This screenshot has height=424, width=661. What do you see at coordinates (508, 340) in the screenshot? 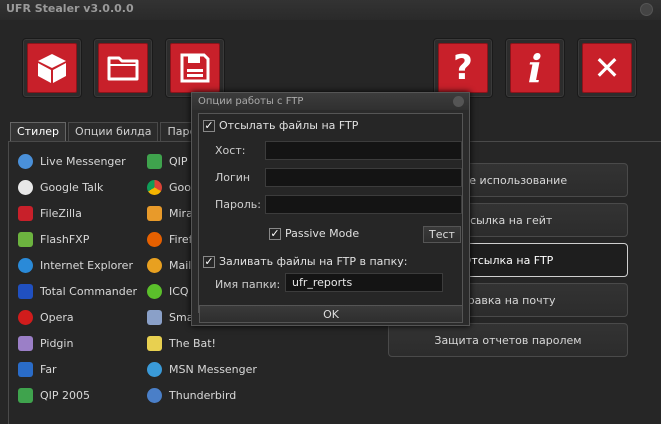
I see `password-protect-button: Защита отчетов паролем` at bounding box center [508, 340].